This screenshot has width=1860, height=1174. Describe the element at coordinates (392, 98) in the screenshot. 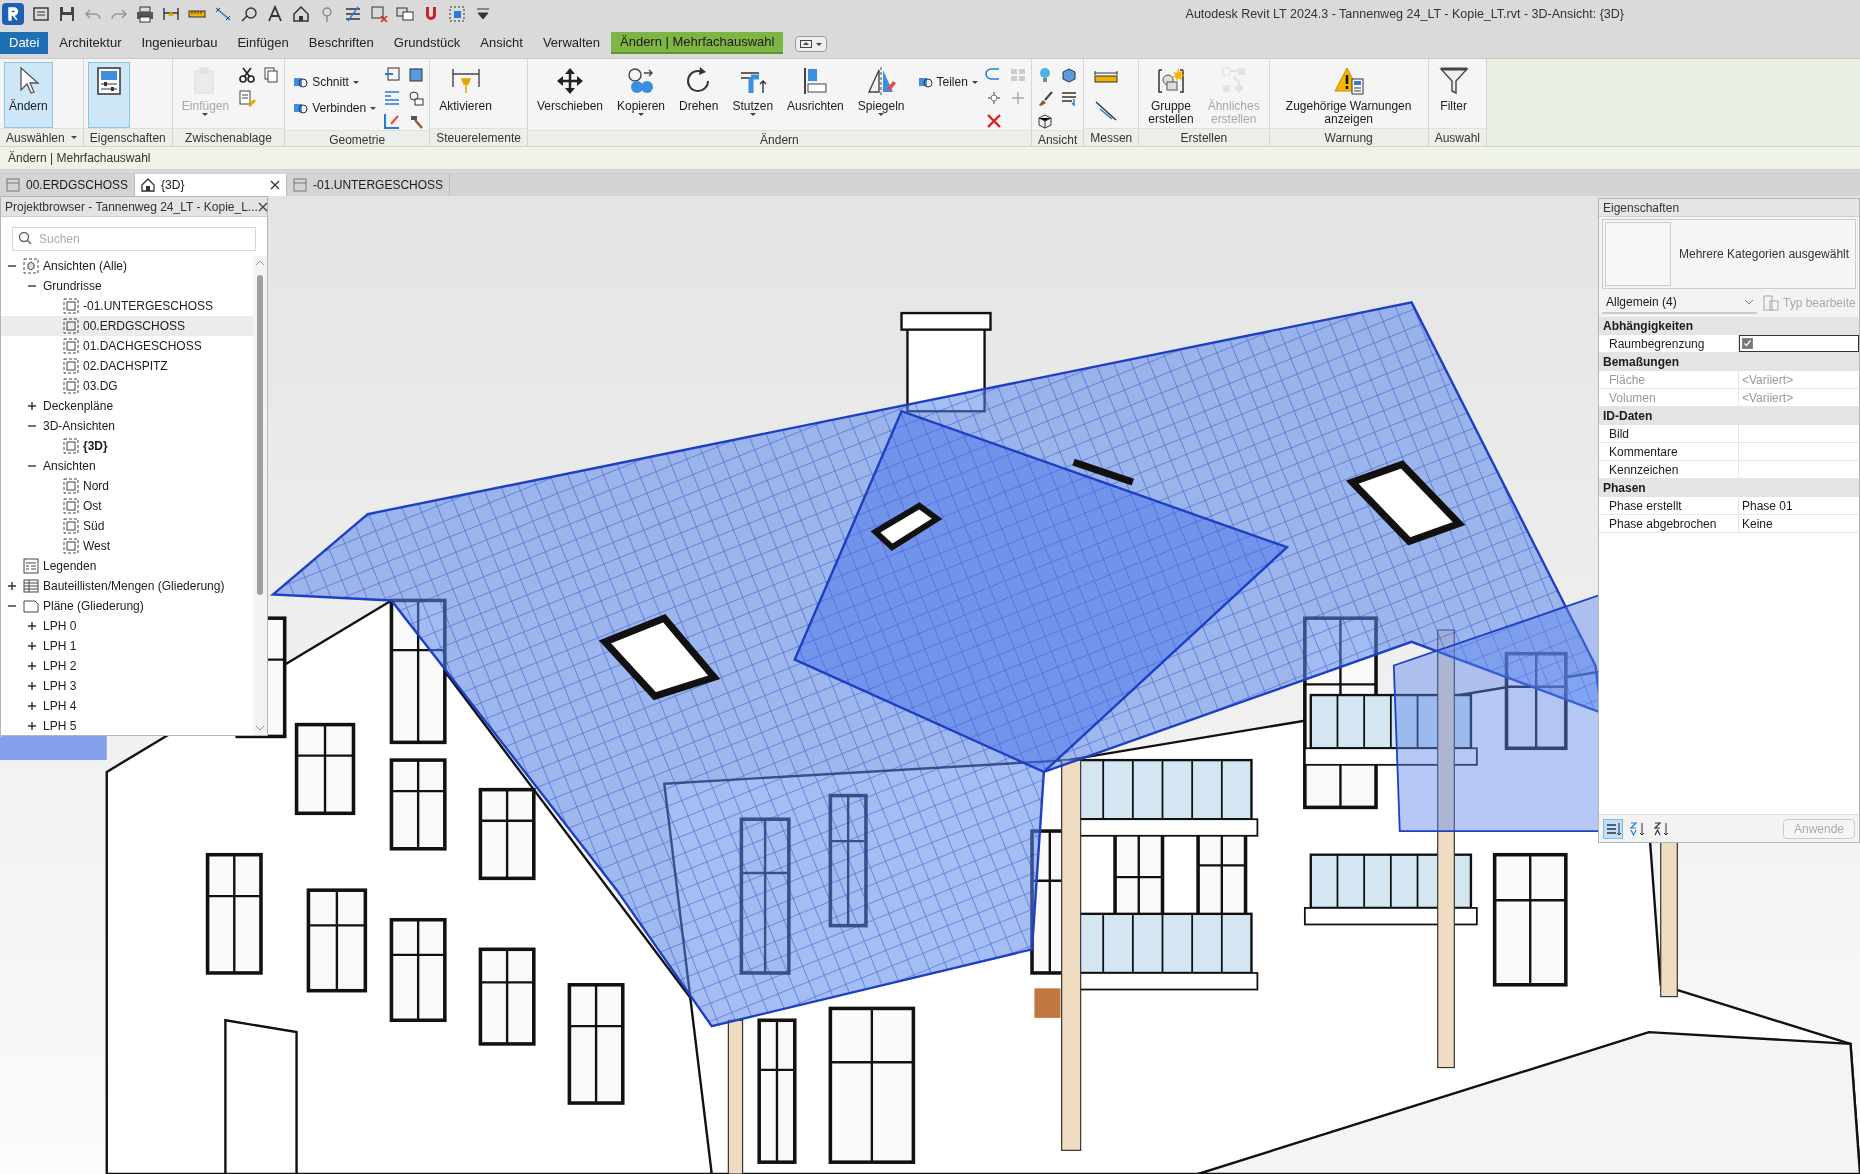

I see `split-face-icon` at that location.